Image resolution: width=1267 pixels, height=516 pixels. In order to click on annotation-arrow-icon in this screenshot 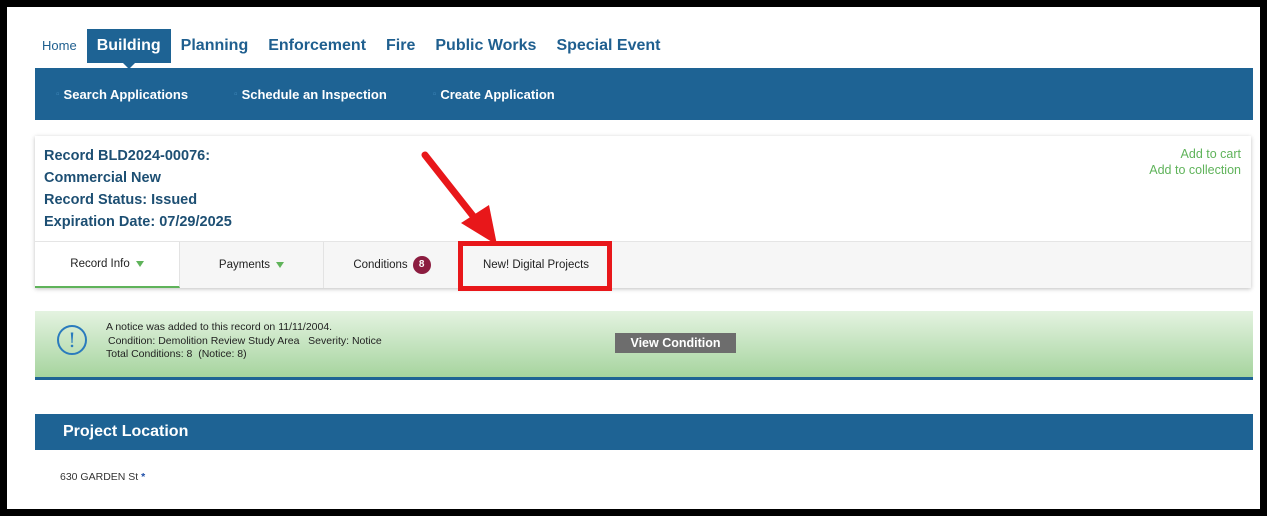, I will do `click(459, 198)`.